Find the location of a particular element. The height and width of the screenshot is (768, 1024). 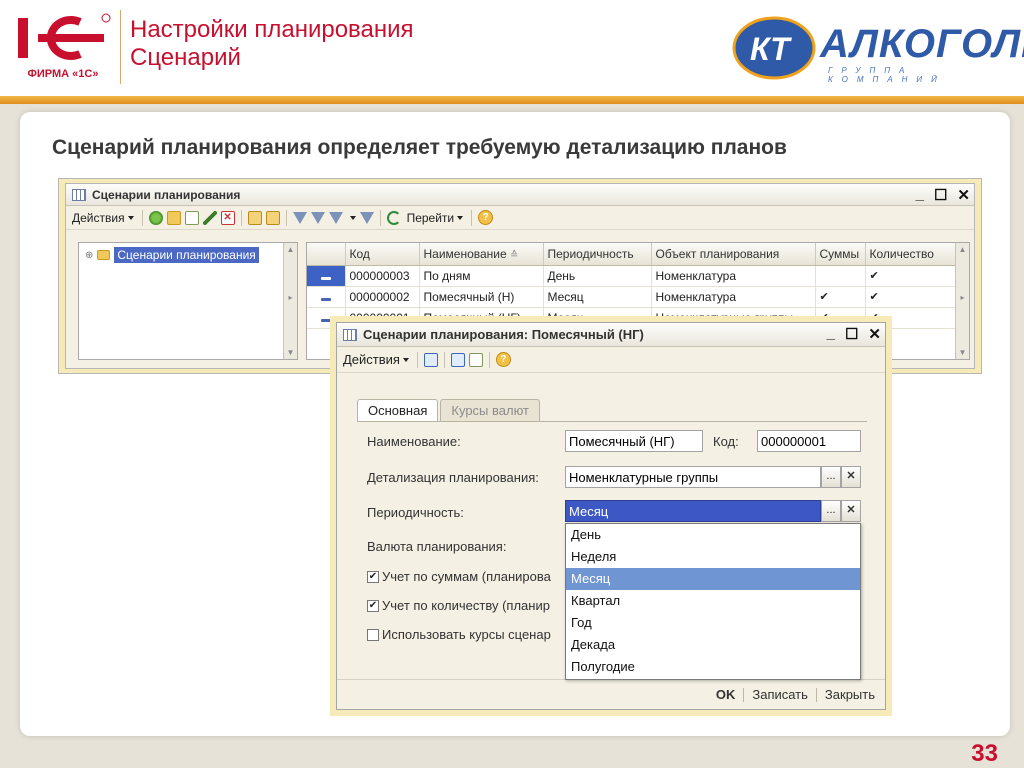

close-dialog-button: Закрыть is located at coordinates (850, 694).